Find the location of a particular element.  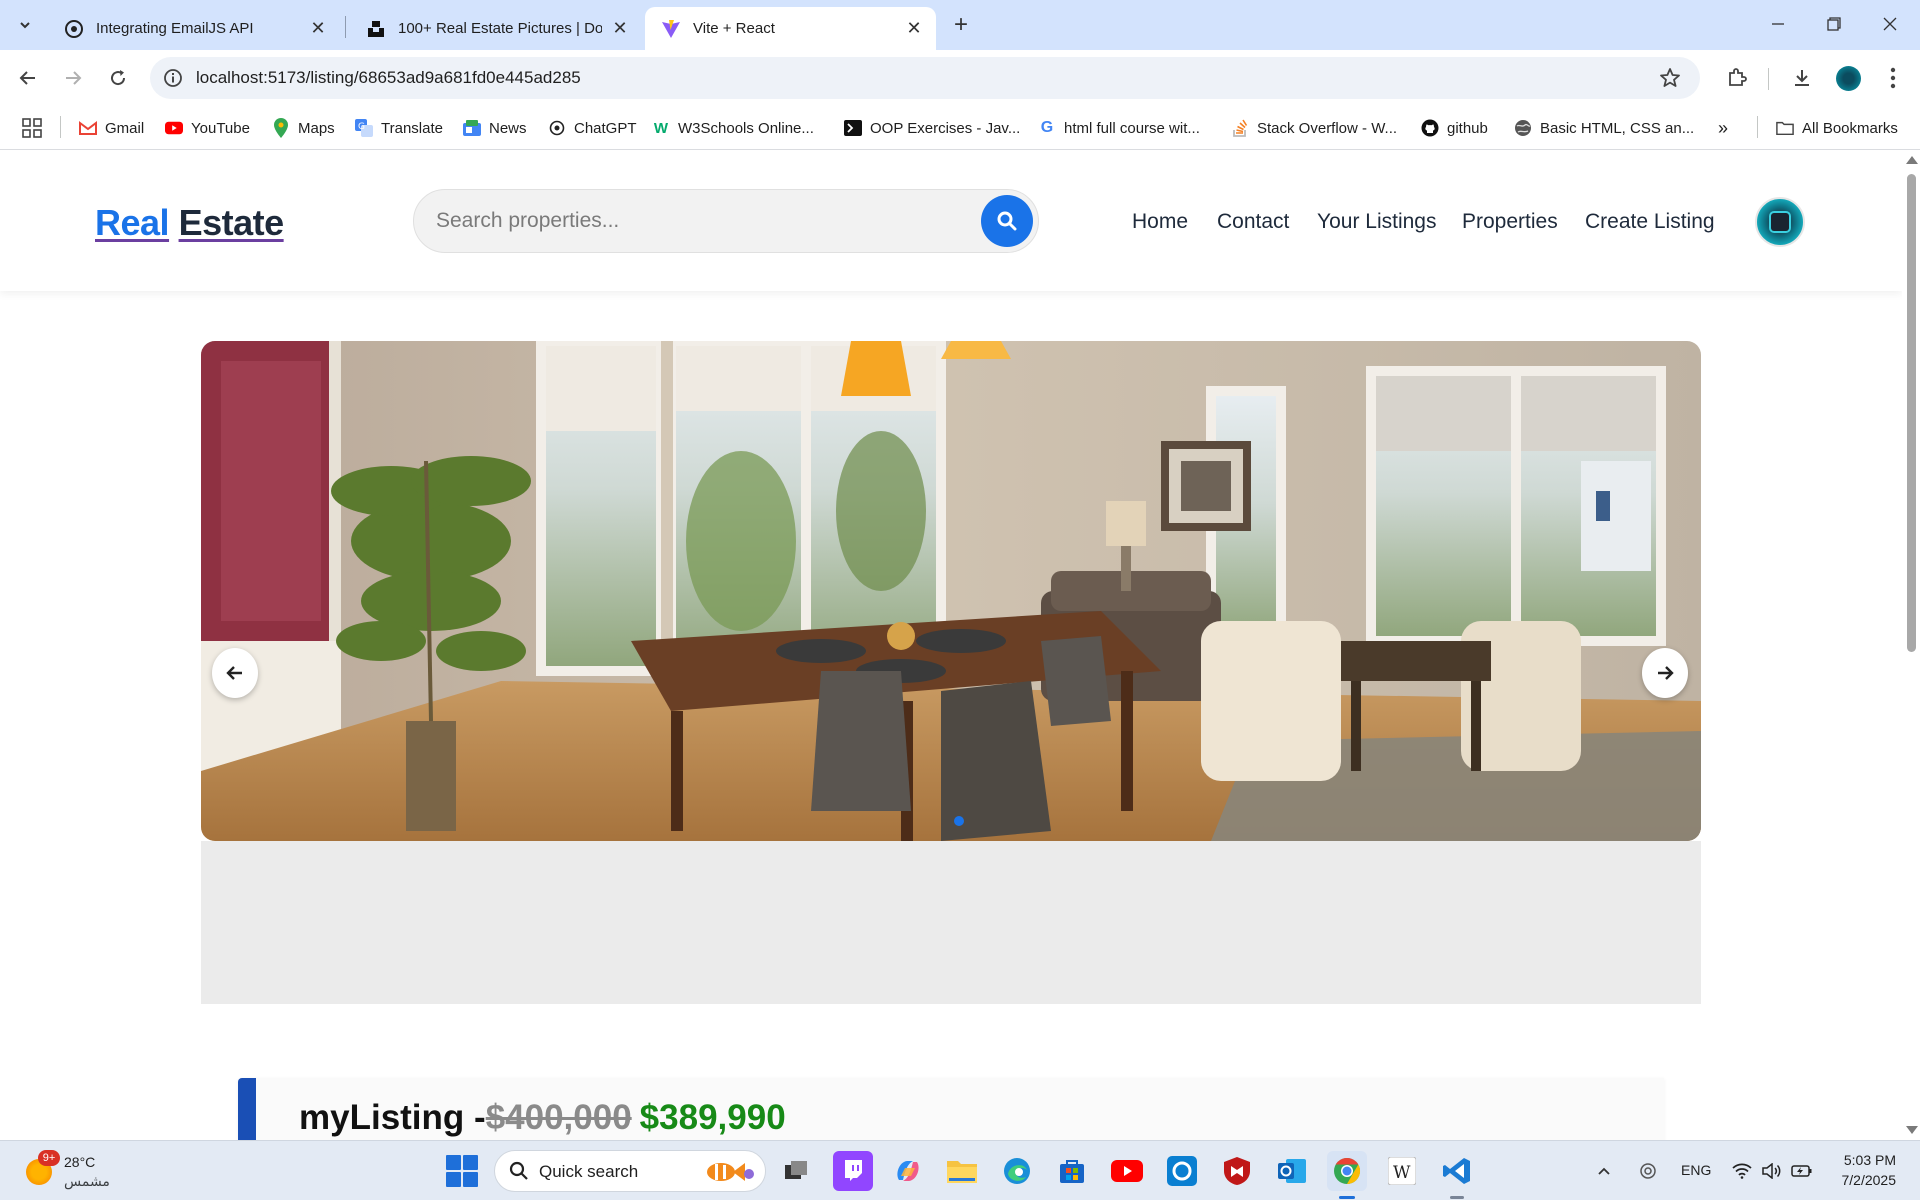

youtube-app is located at coordinates (1127, 1171).